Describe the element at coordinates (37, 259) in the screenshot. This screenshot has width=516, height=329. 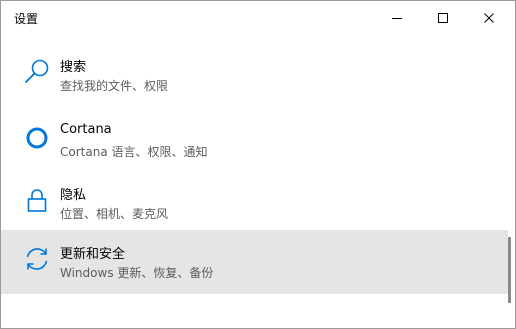
I see `sync-icon` at that location.